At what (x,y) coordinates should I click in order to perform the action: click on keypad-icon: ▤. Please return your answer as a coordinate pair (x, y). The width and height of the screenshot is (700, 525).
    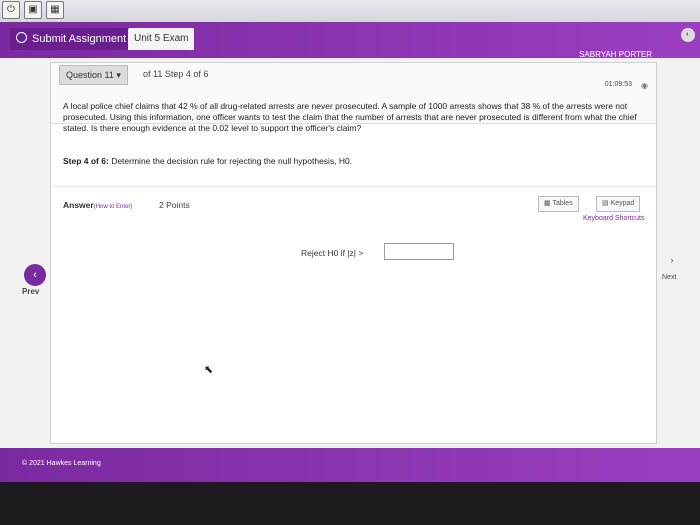
    Looking at the image, I should click on (605, 203).